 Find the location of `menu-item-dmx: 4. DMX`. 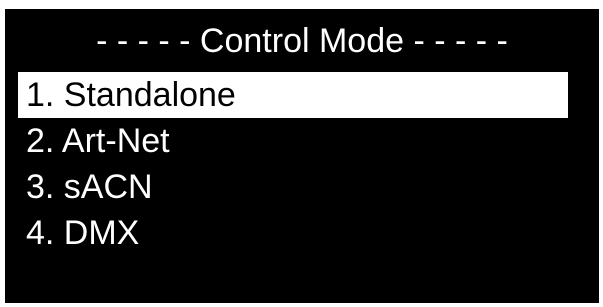

menu-item-dmx: 4. DMX is located at coordinates (293, 233).